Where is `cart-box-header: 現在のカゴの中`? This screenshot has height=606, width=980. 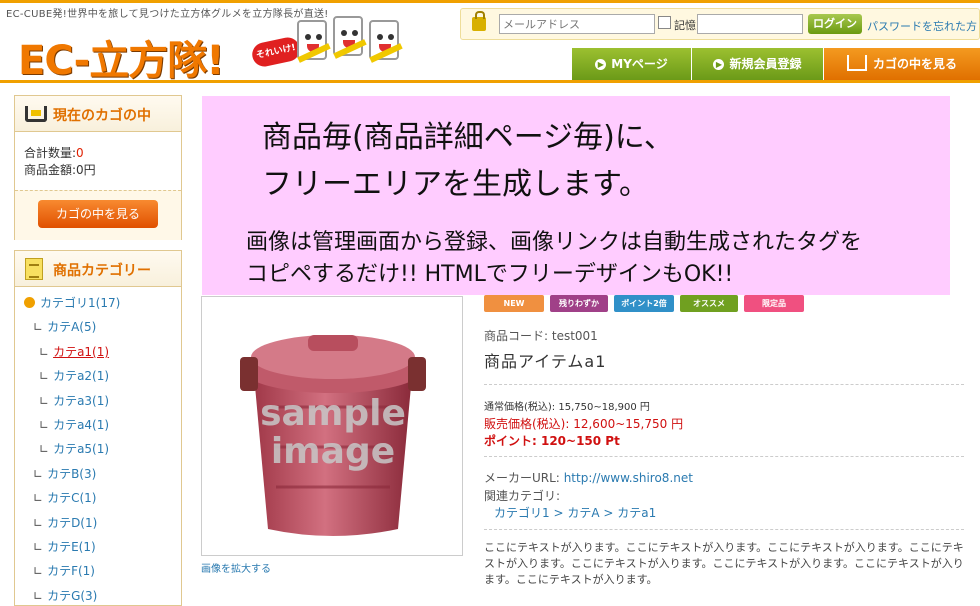
cart-box-header: 現在のカゴの中 is located at coordinates (98, 114).